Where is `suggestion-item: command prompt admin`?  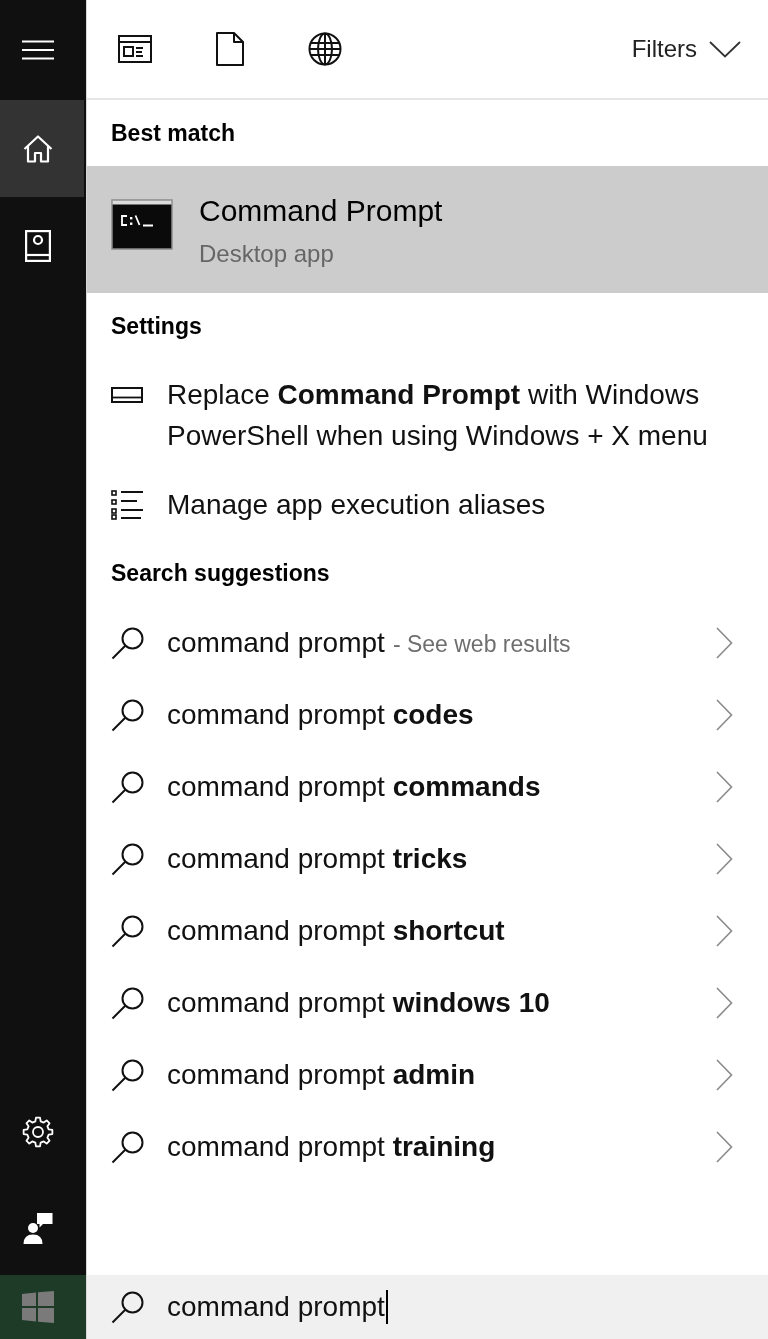 suggestion-item: command prompt admin is located at coordinates (427, 1075).